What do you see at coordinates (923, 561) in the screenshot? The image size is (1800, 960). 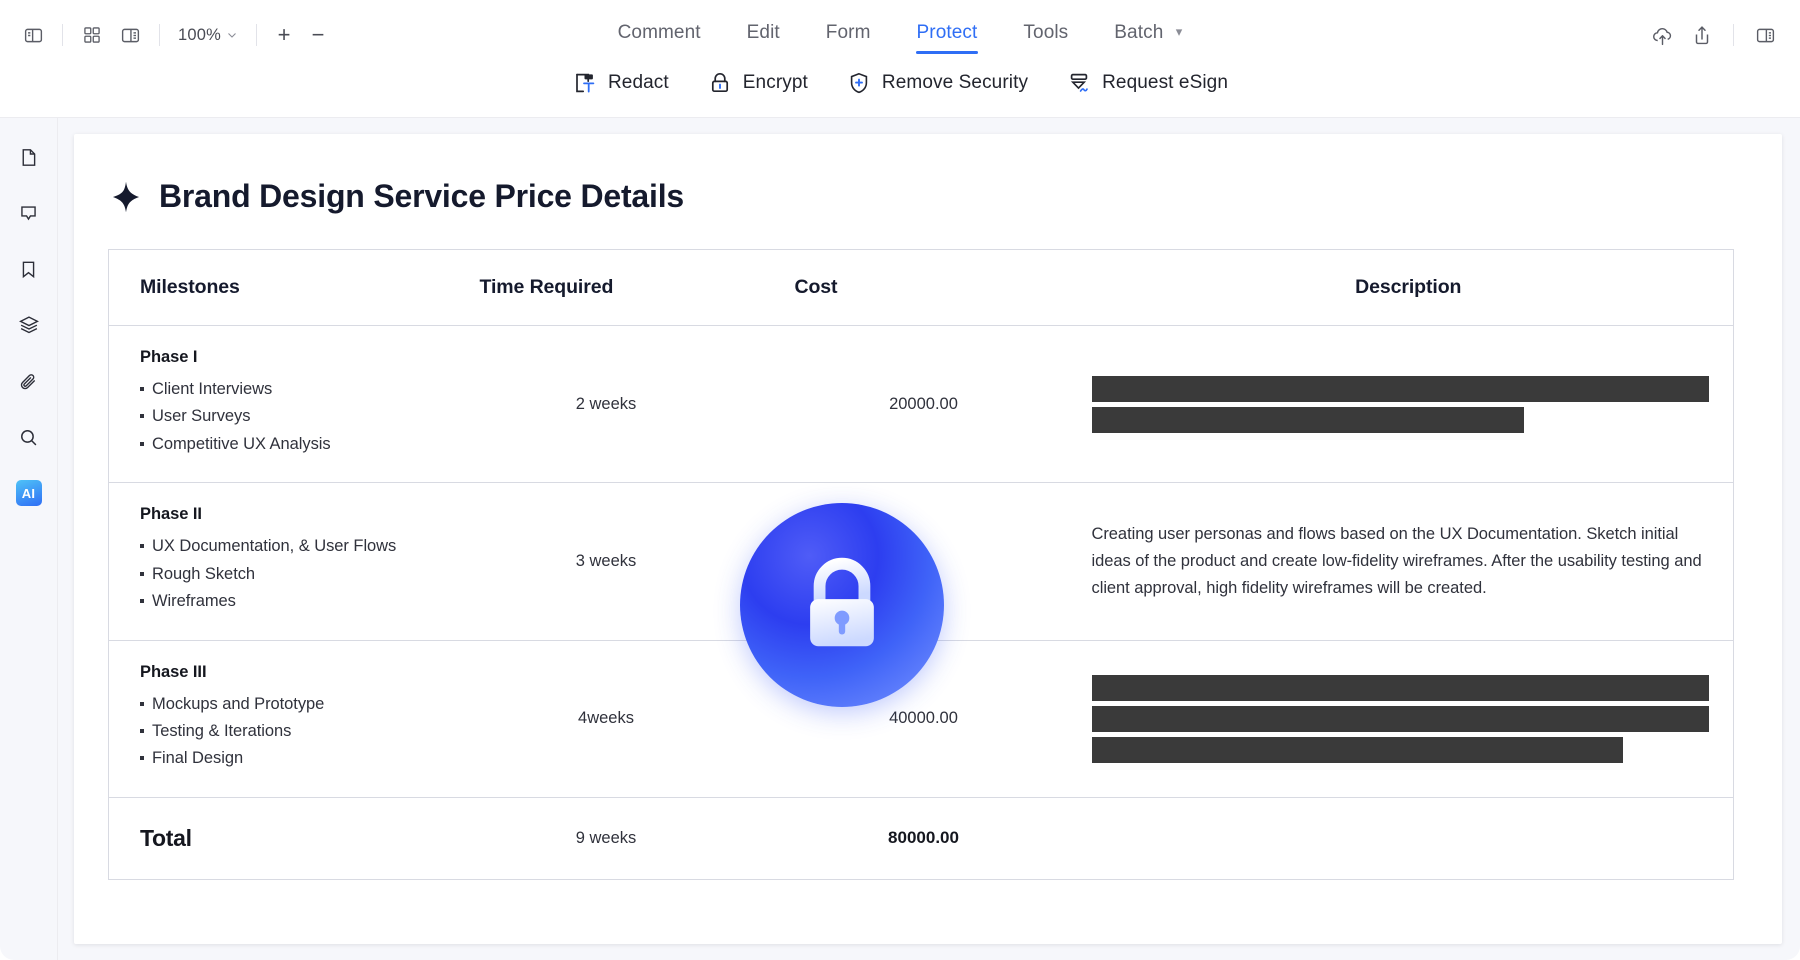 I see `cost-cell` at bounding box center [923, 561].